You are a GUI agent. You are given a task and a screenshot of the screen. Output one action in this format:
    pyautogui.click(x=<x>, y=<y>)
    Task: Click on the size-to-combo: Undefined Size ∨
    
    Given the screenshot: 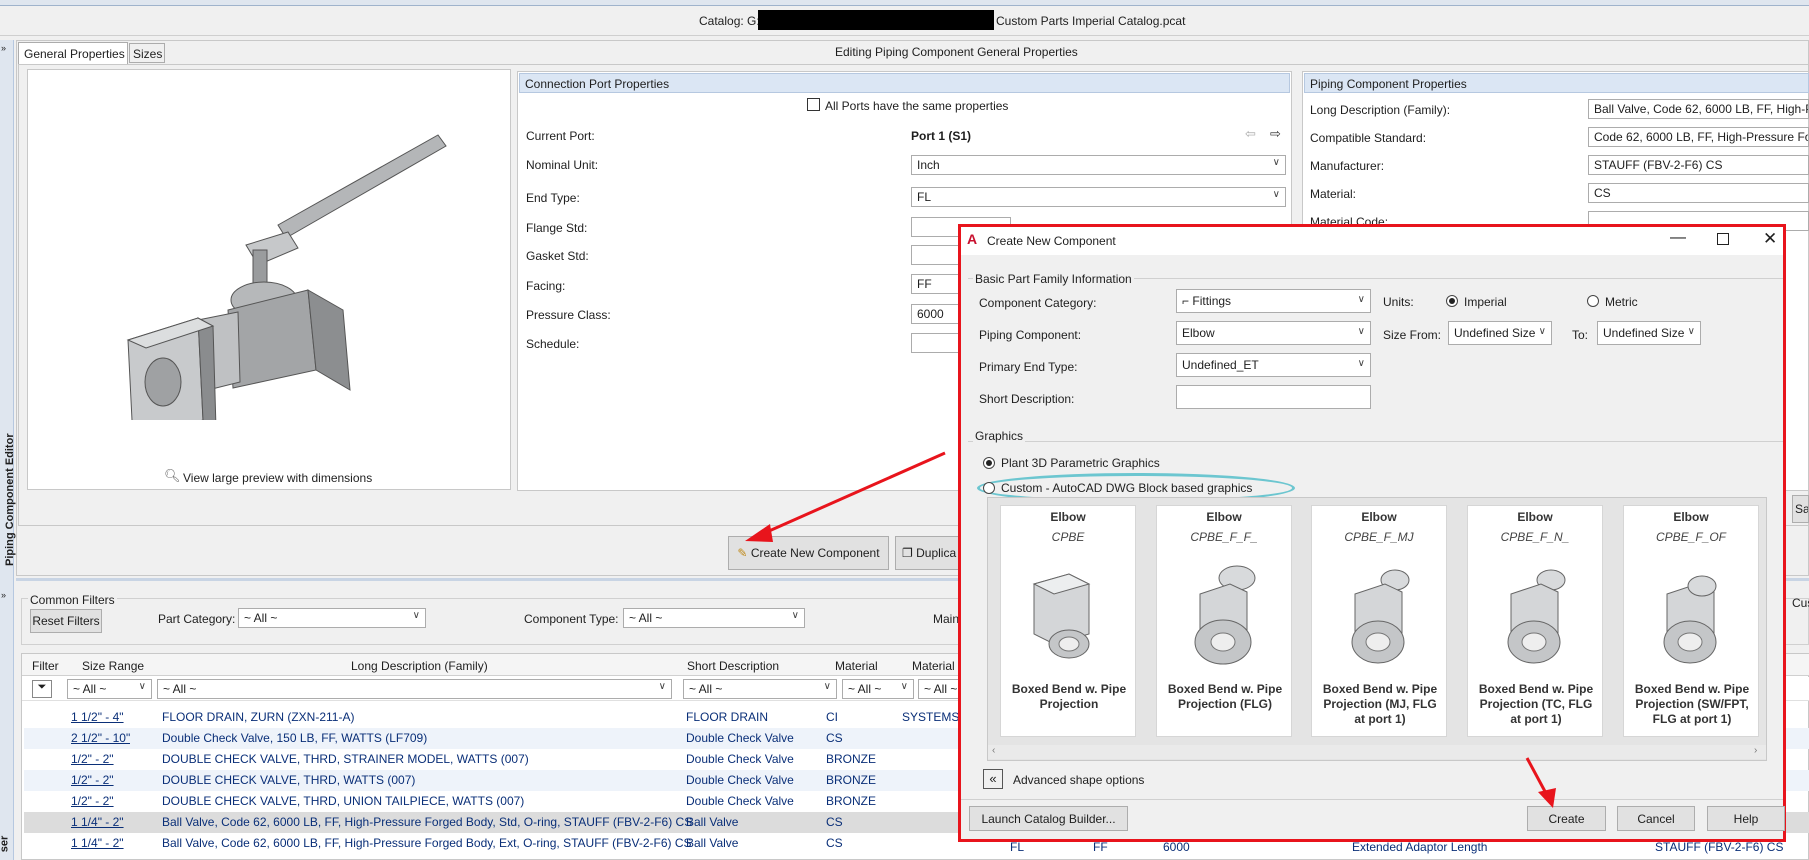 What is the action you would take?
    pyautogui.click(x=1649, y=333)
    